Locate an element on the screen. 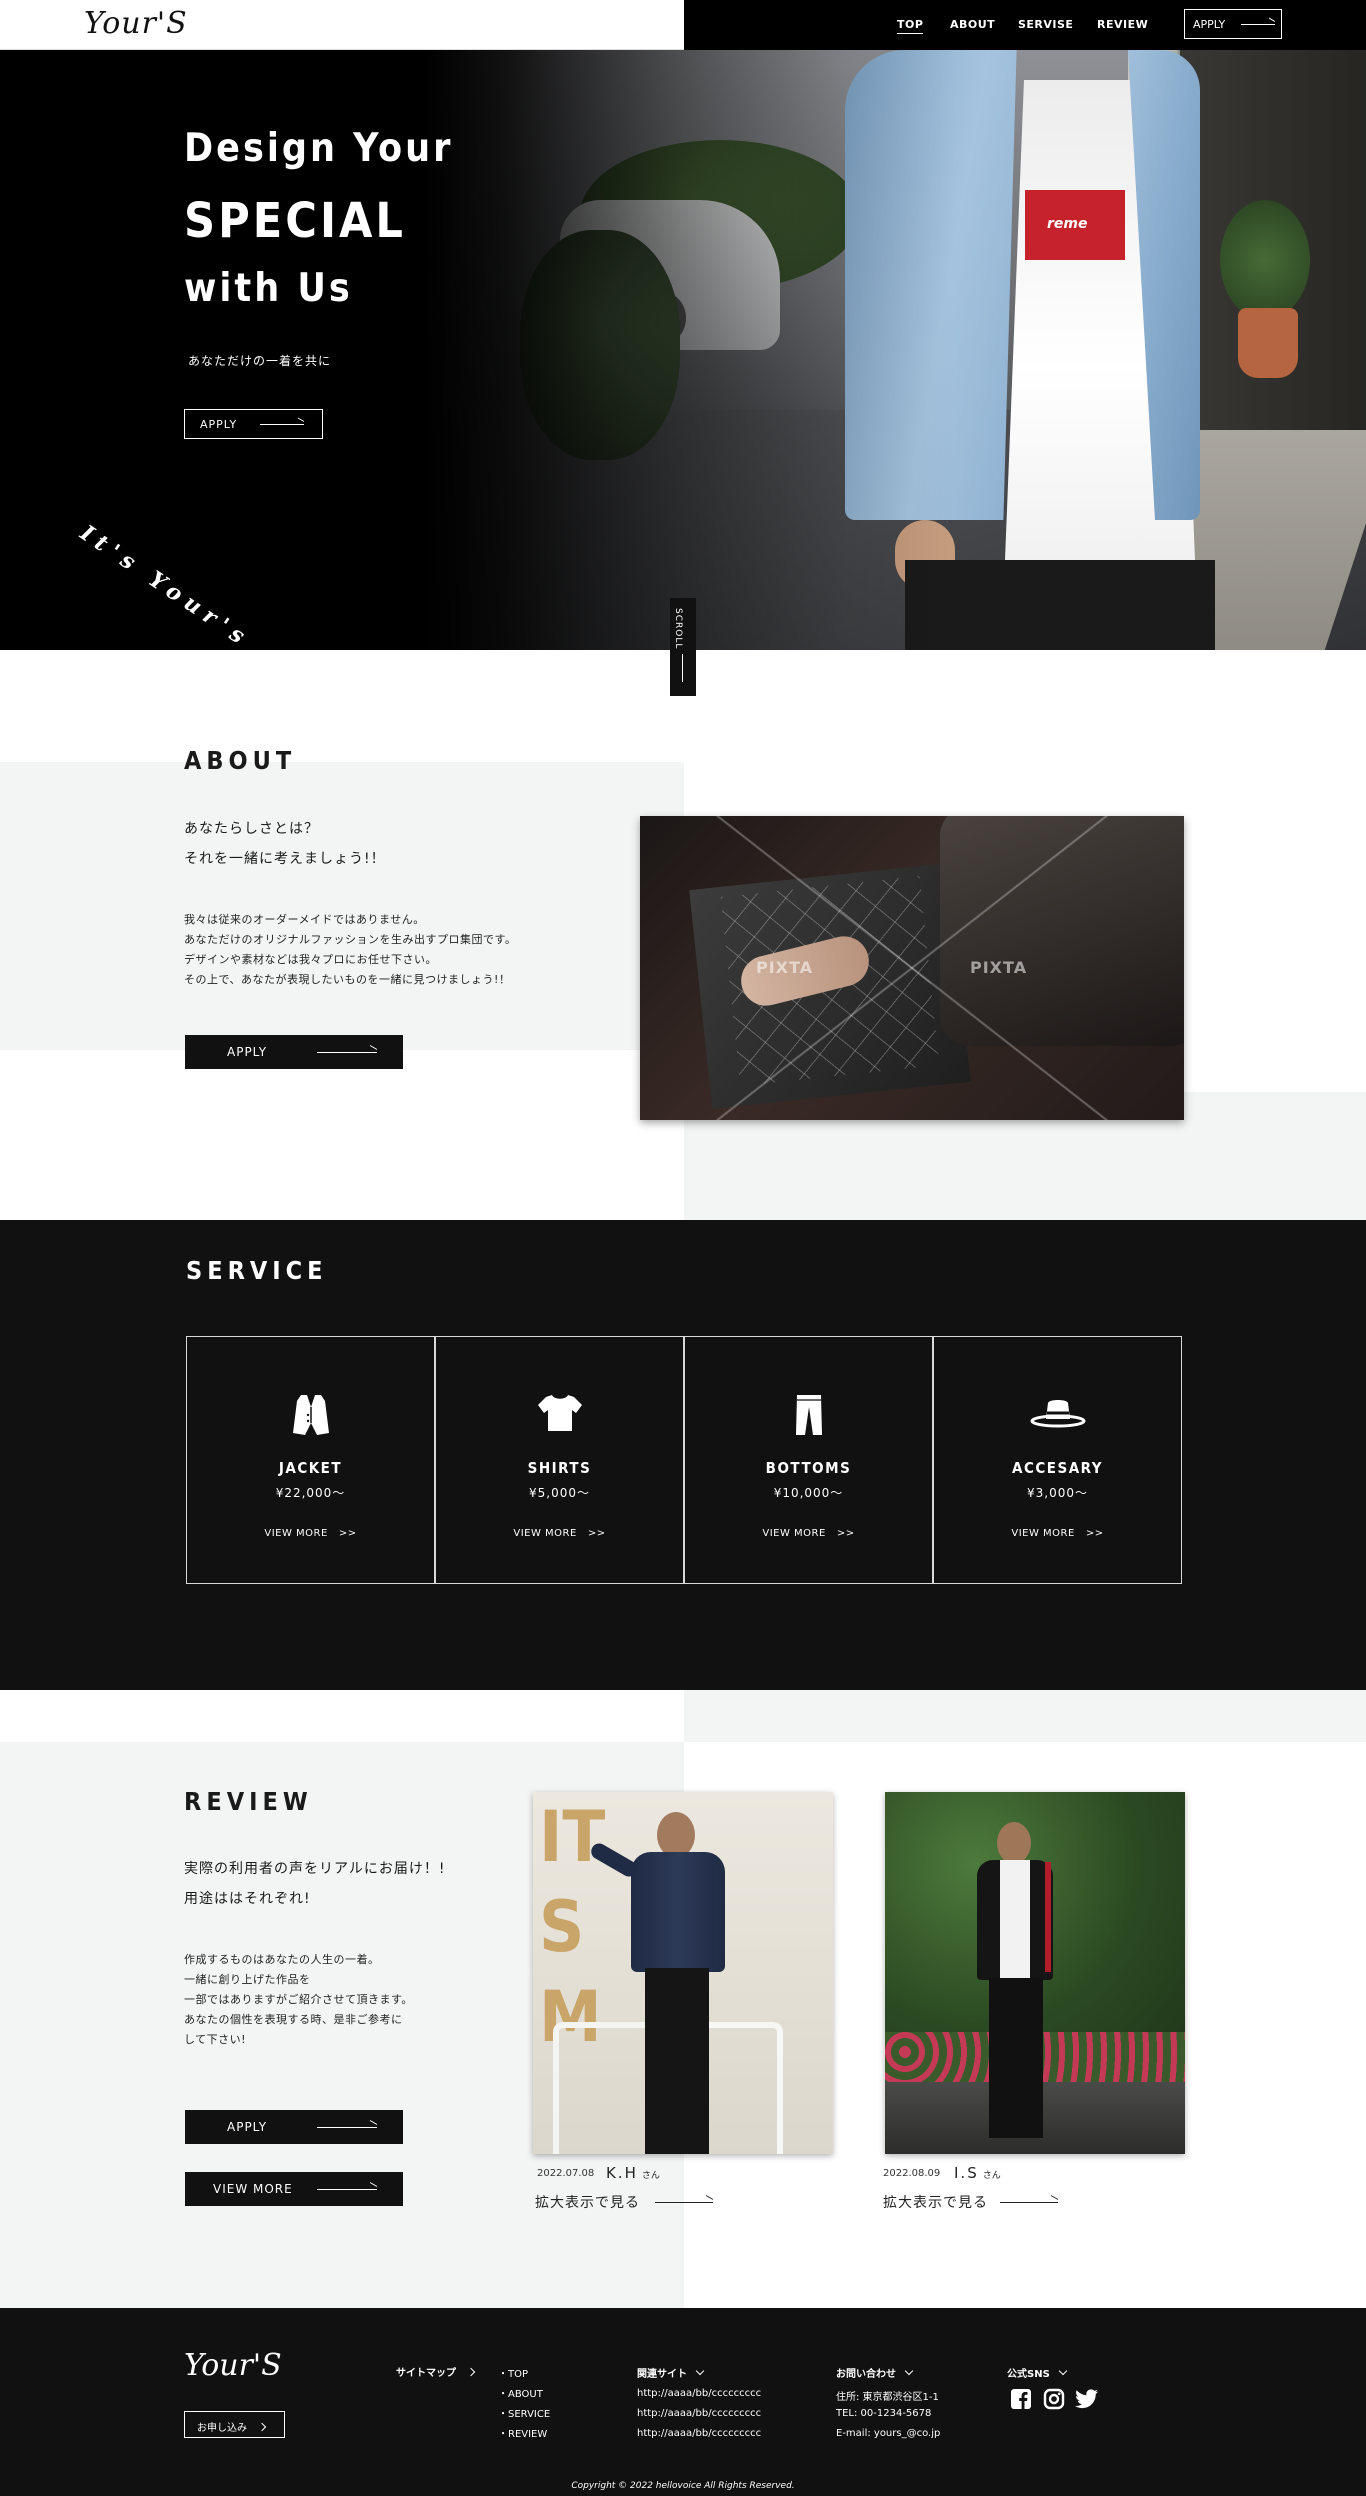  review-lead-line1: 実際の利用者の声をリアルにお届け！! is located at coordinates (315, 1869).